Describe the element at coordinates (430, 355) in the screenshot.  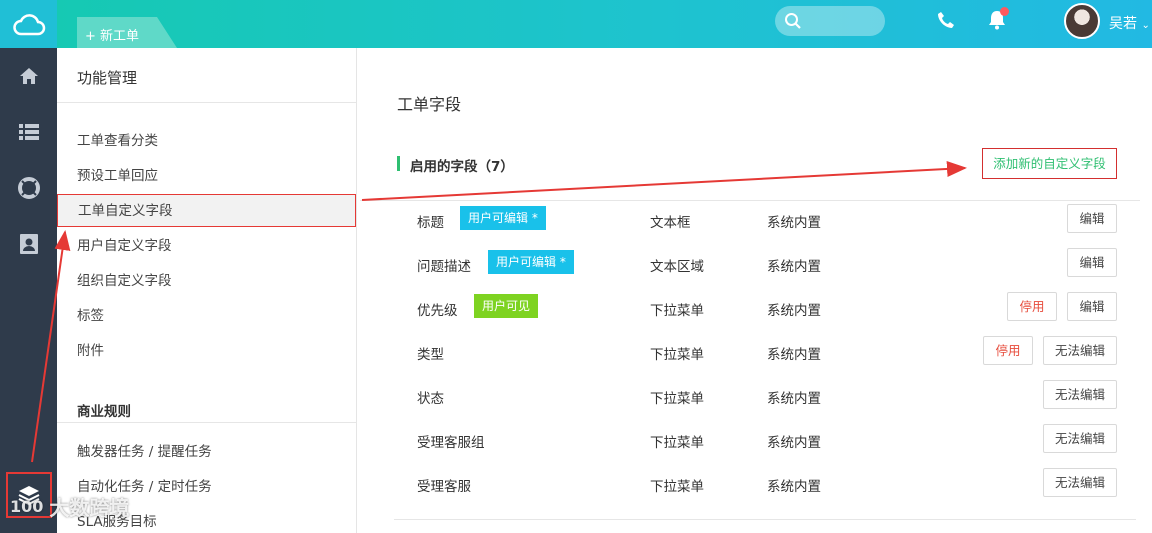
I see `field-name: 类型` at that location.